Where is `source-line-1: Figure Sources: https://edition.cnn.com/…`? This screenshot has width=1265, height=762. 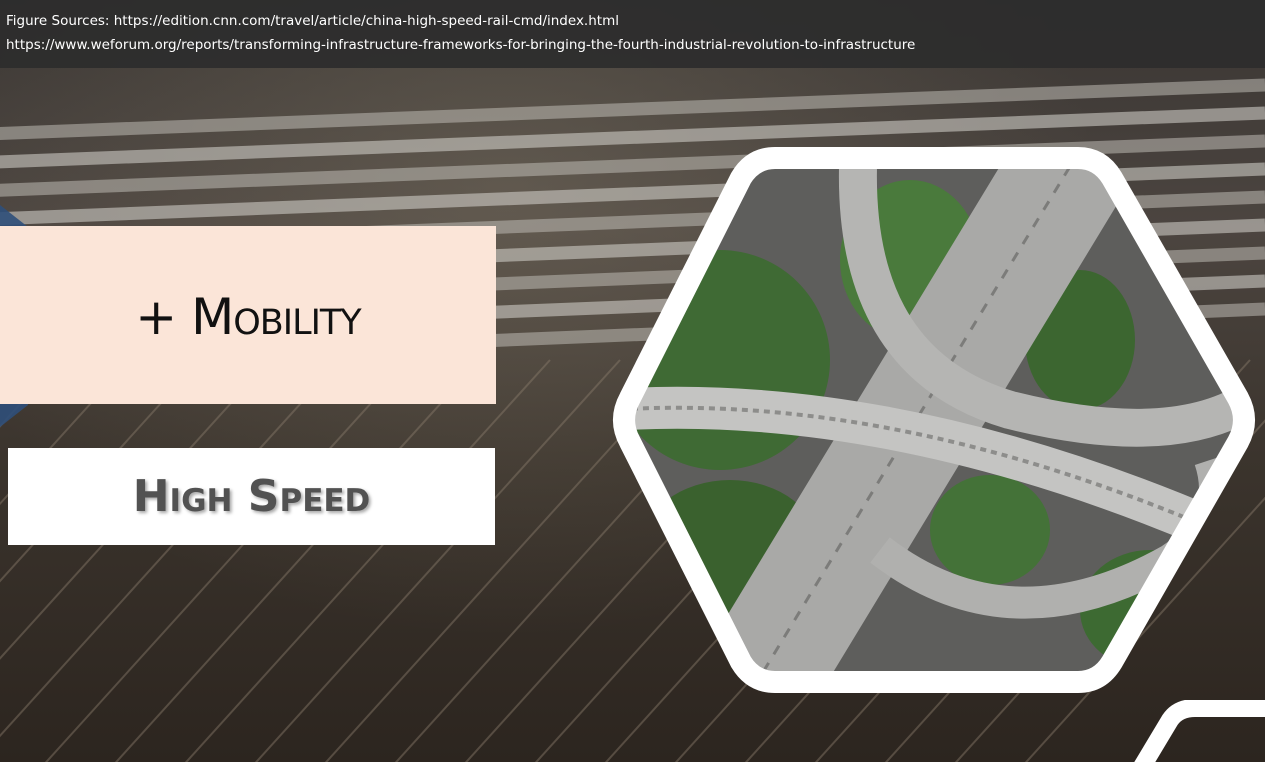 source-line-1: Figure Sources: https://edition.cnn.com/… is located at coordinates (312, 21).